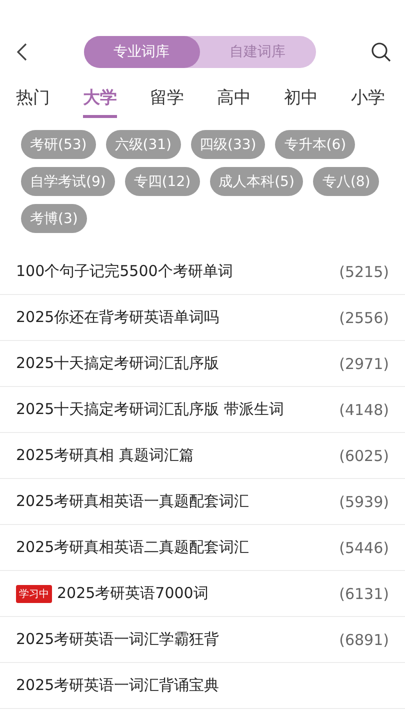 The image size is (405, 720). What do you see at coordinates (178, 271) in the screenshot?
I see `book-title: 100个句子记完5500个考研单词` at bounding box center [178, 271].